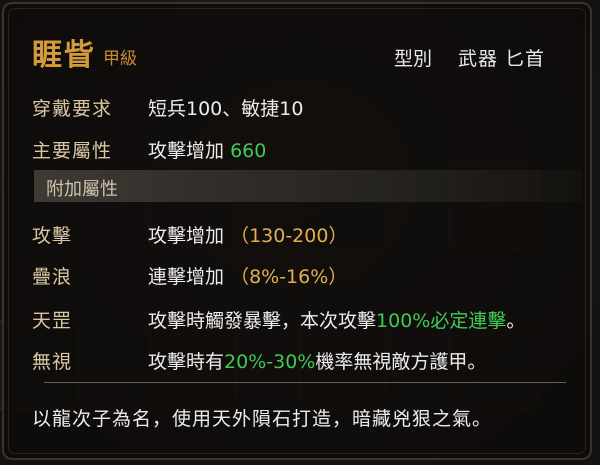 This screenshot has width=600, height=465. I want to click on extra-attr-value-ignore: 攻擊時有20%-30%機率無視敵方護甲。, so click(317, 360).